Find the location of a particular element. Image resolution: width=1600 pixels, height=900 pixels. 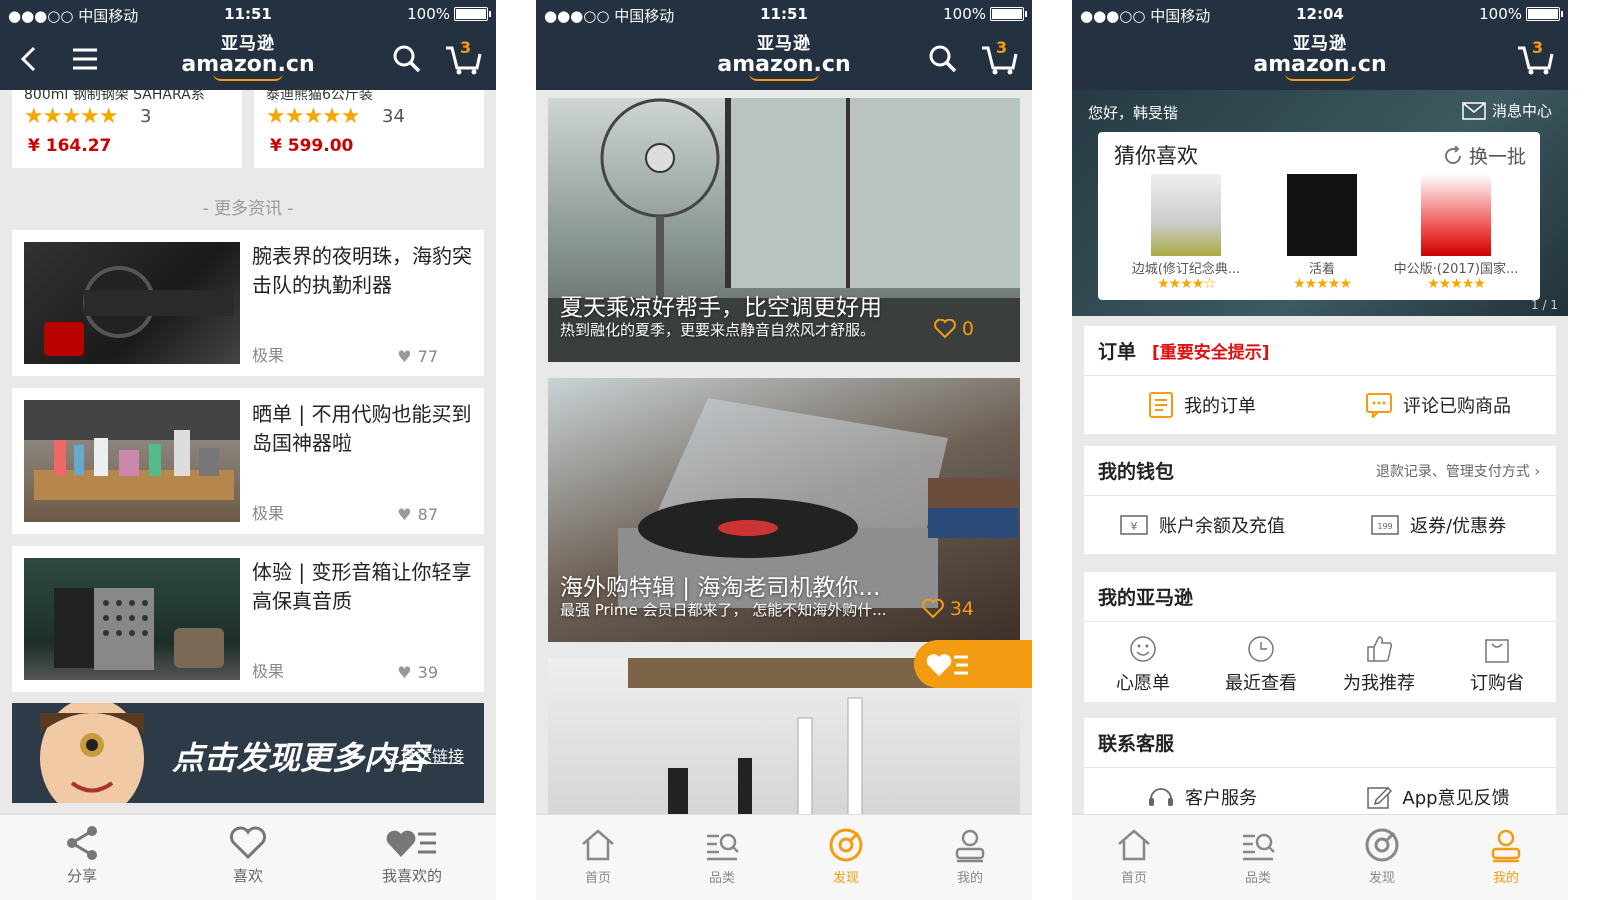

news-item: 体验 | 变形音箱让你轻享高保真音质 极果 ♥ 39 is located at coordinates (248, 619).